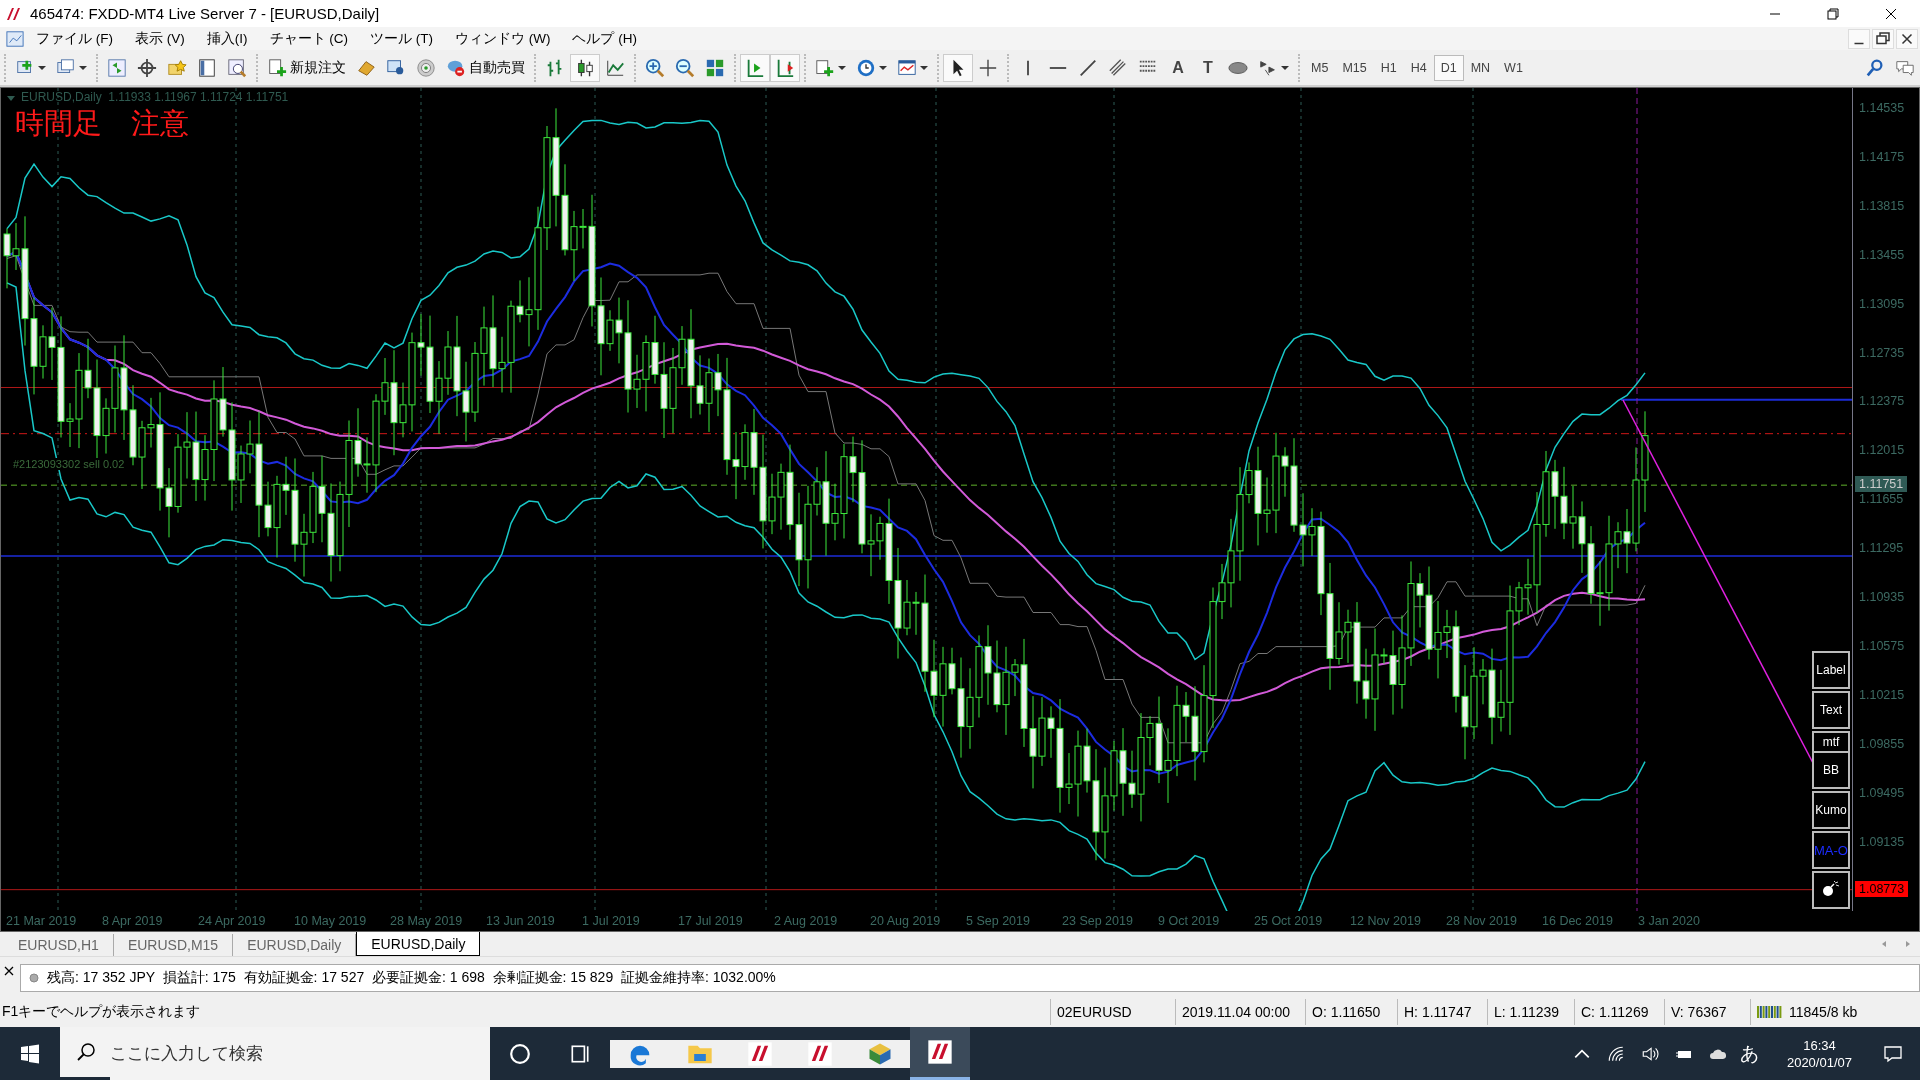 The width and height of the screenshot is (1920, 1080). What do you see at coordinates (1178, 67) in the screenshot?
I see `text-tool: A` at bounding box center [1178, 67].